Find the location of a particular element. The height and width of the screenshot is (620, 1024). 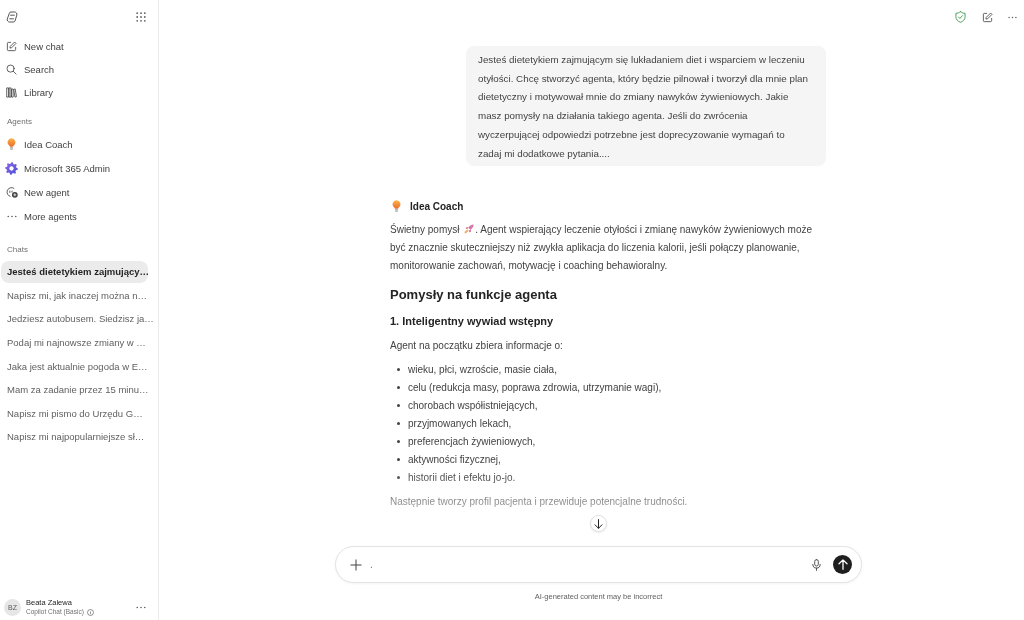

sidebar-nav-item: Search is located at coordinates (30, 69).